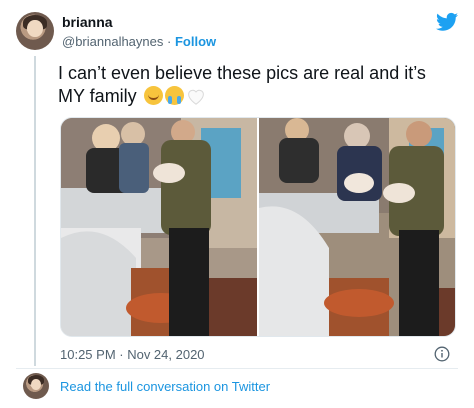  I want to click on user-handle: @briannalhaynes, so click(112, 41).